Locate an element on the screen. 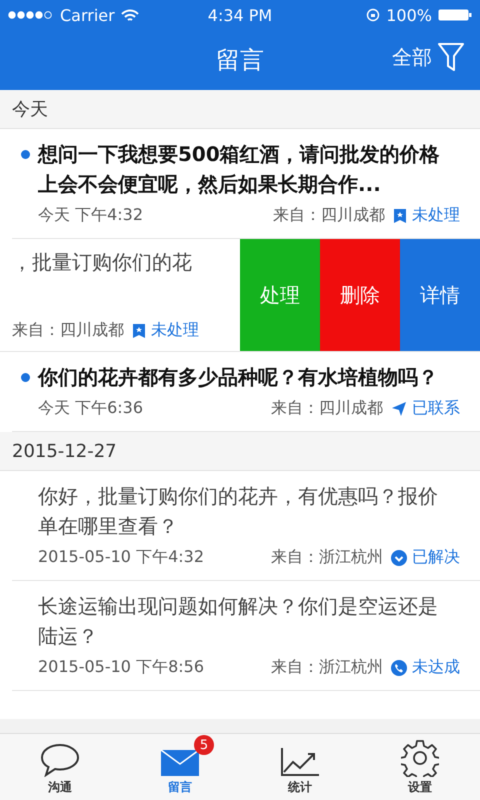 The width and height of the screenshot is (480, 800). rotation-lock-icon is located at coordinates (373, 15).